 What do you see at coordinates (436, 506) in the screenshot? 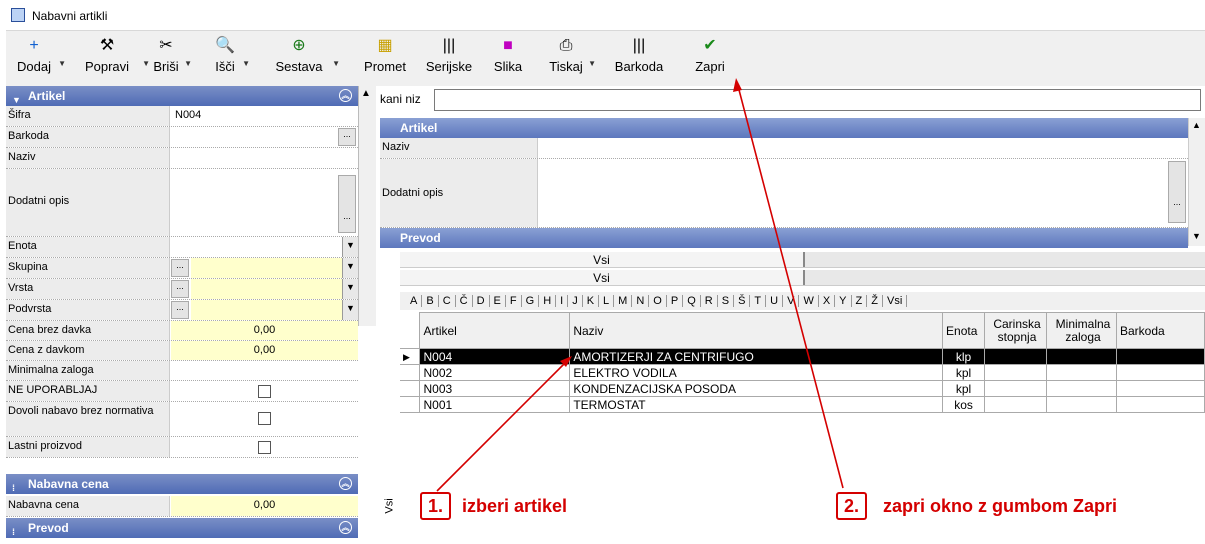
I see `annotation-1-number: 1.` at bounding box center [436, 506].